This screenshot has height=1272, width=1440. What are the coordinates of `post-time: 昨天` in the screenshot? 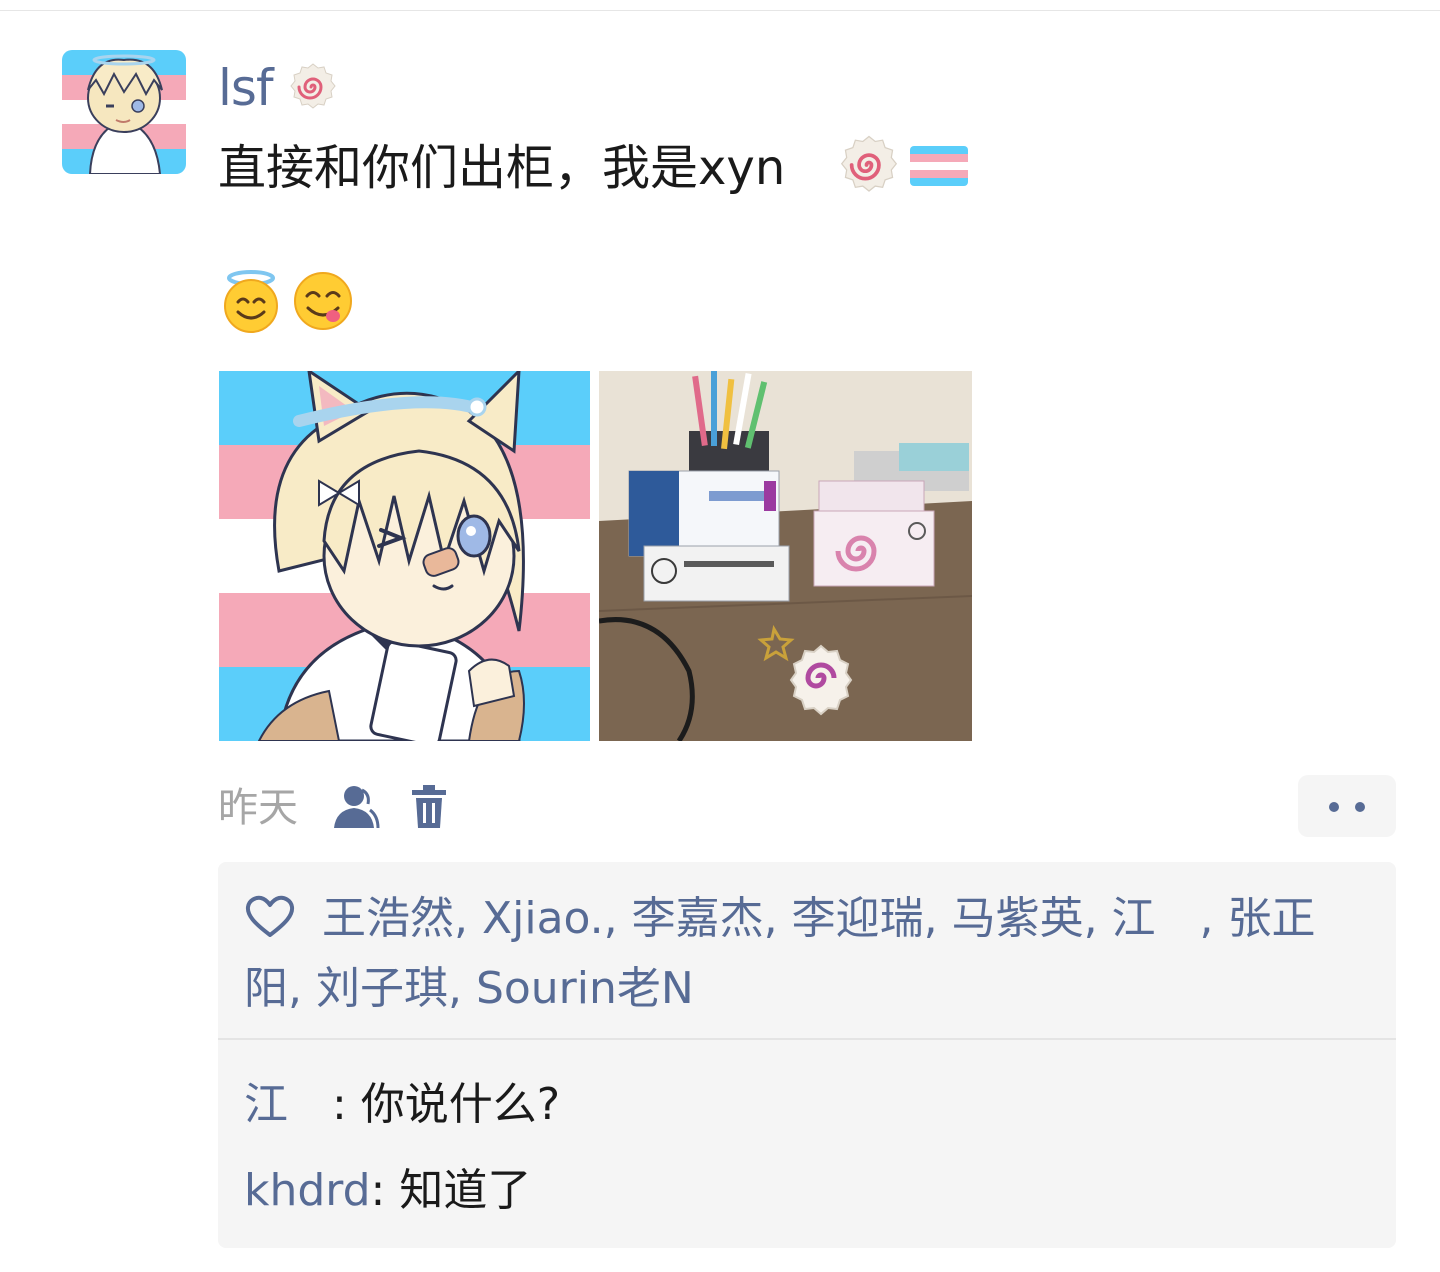 It's located at (258, 808).